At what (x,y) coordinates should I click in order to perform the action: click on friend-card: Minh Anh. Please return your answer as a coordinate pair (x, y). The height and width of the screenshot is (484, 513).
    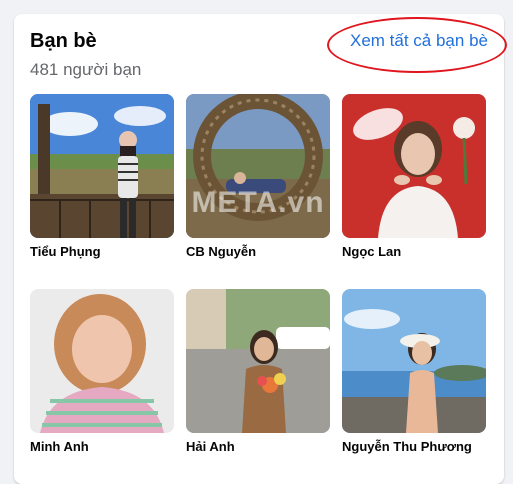
    Looking at the image, I should click on (102, 371).